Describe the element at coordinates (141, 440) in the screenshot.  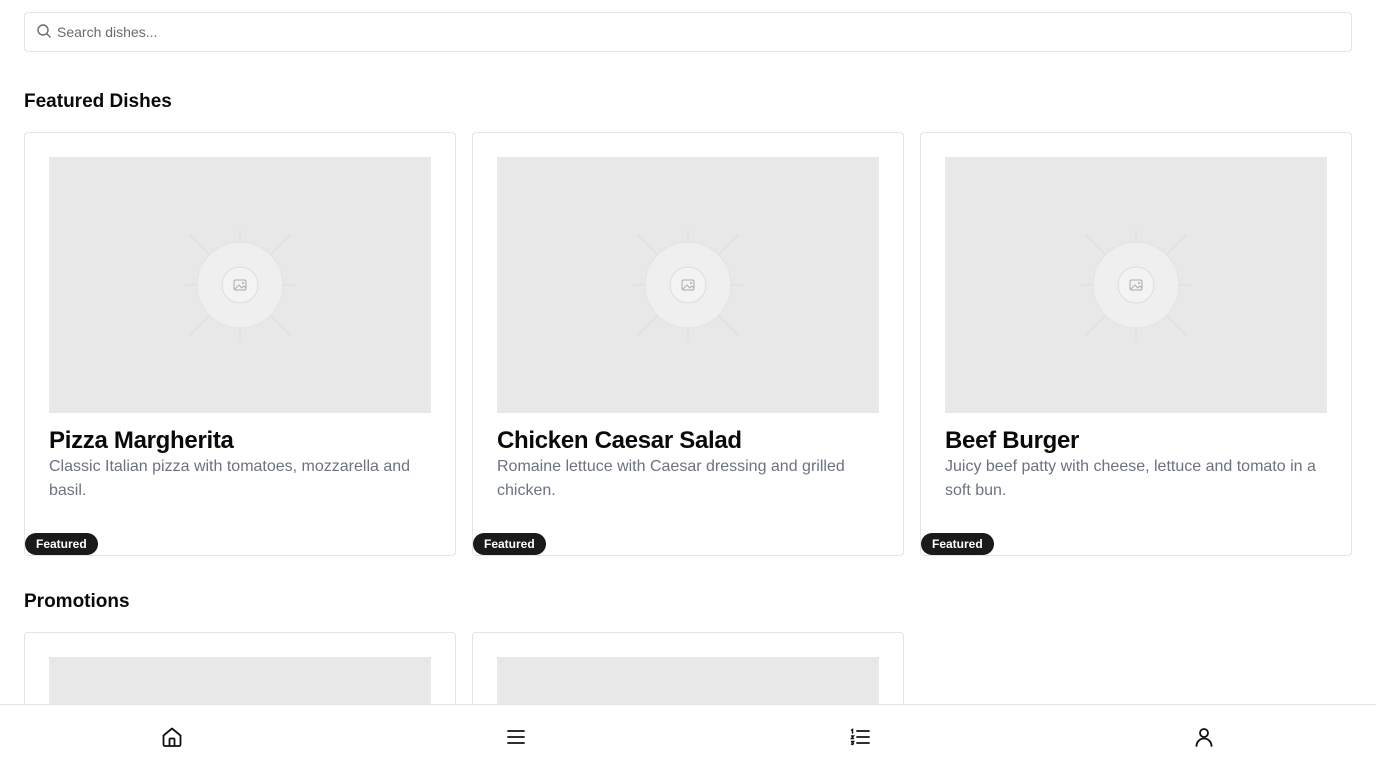
I see `dish-name: Pizza Margherita` at that location.